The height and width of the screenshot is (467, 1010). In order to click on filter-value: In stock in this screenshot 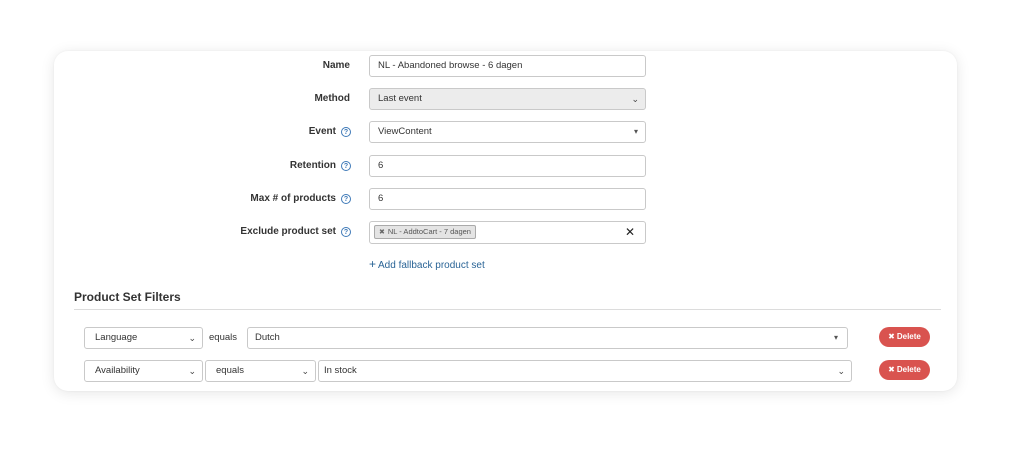, I will do `click(340, 370)`.